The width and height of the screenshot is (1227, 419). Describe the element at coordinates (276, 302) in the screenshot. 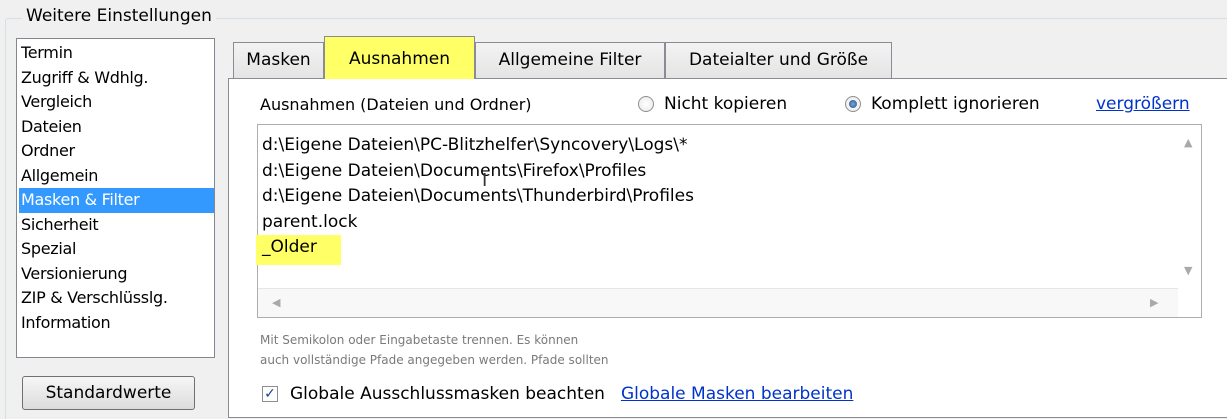

I see `scroll-left-icon: ◀` at that location.